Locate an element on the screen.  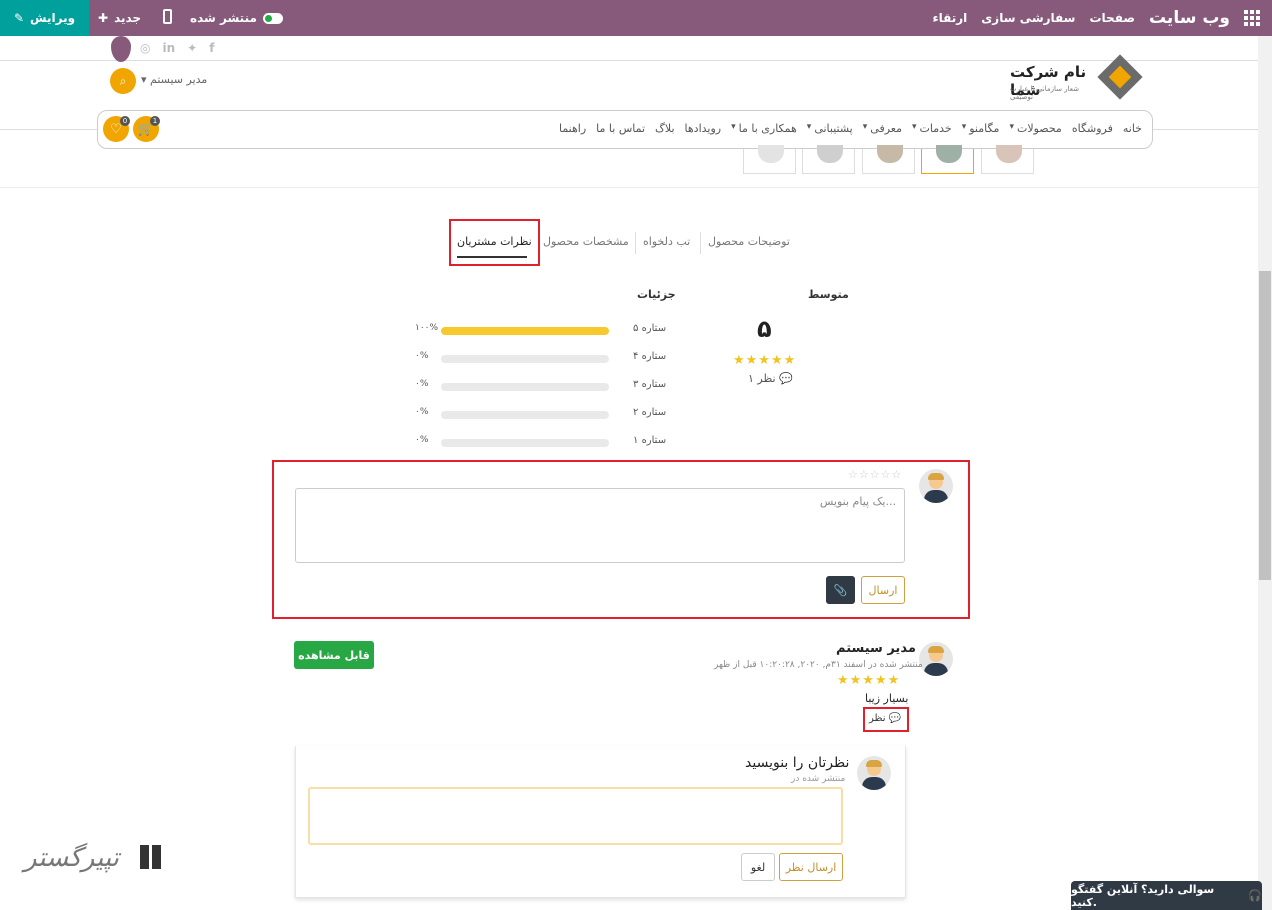
review-count: ۱ نظر 💬 is located at coordinates (770, 378).